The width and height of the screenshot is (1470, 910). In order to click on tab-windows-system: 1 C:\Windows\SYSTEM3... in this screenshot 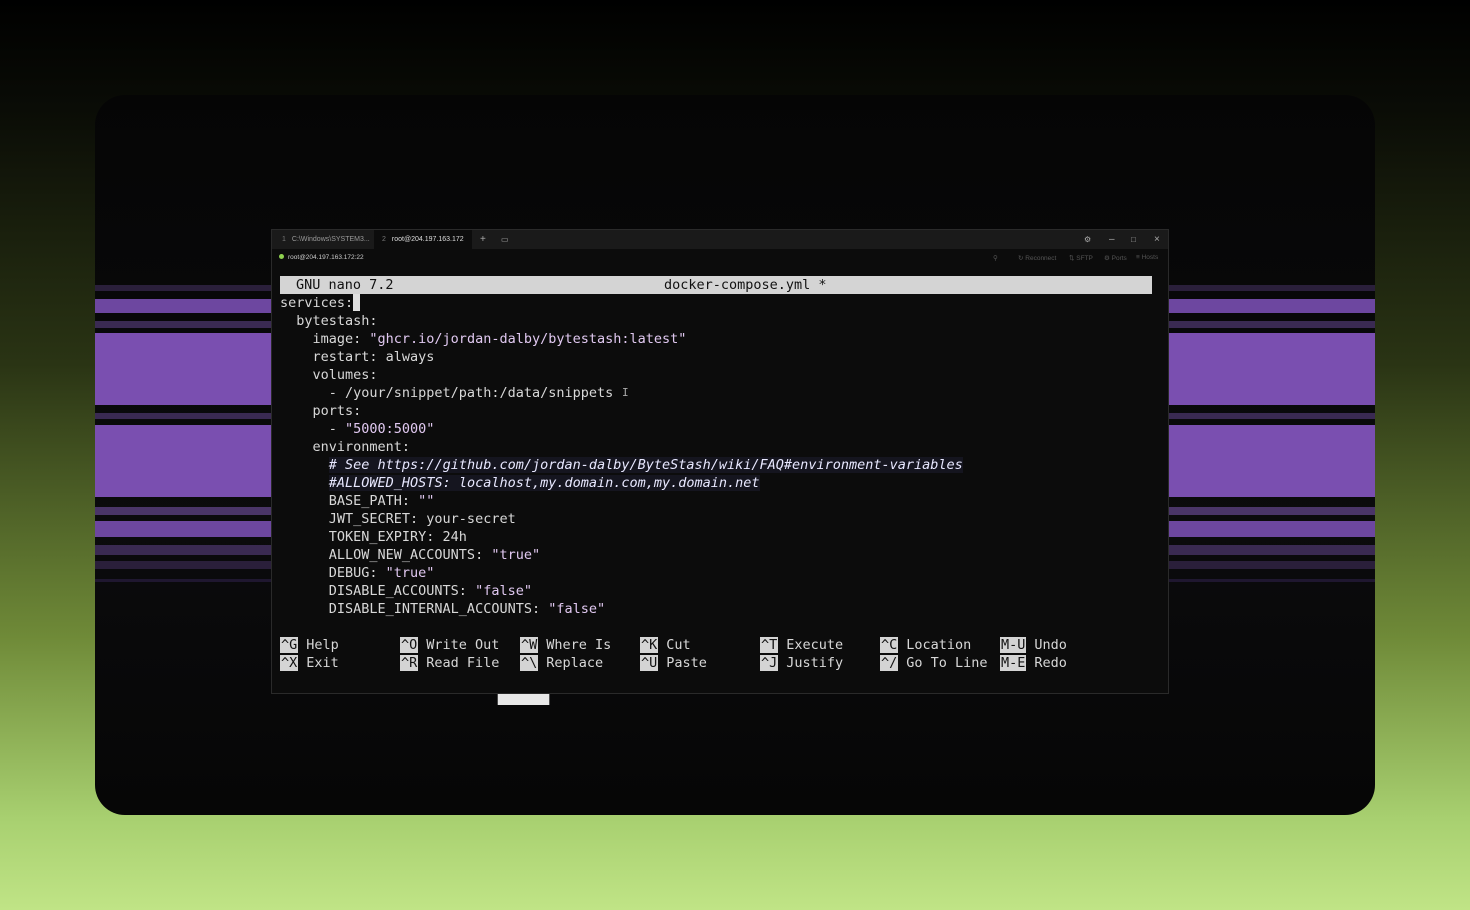, I will do `click(326, 239)`.